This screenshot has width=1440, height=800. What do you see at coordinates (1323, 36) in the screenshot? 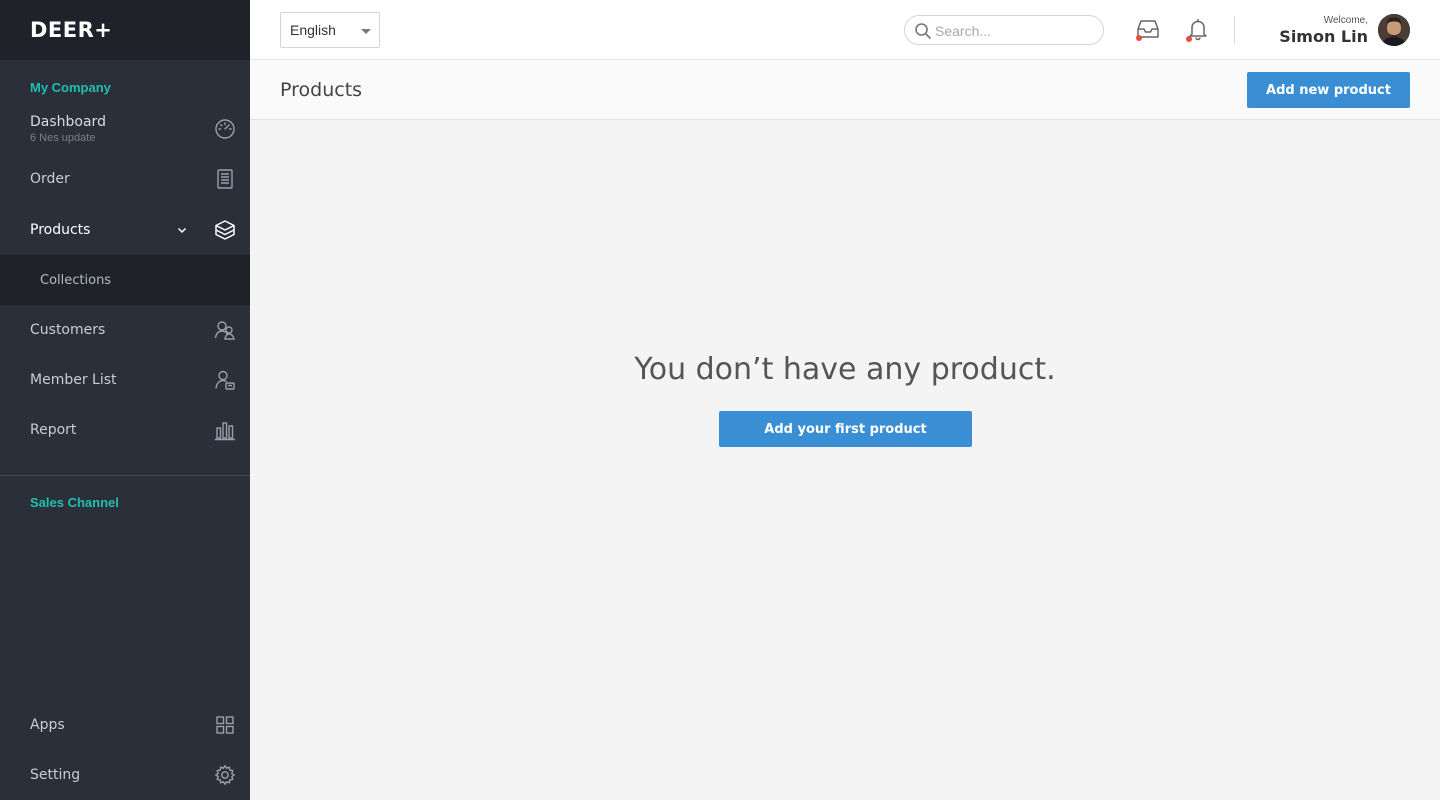
I see `user-name: Simon Lin` at bounding box center [1323, 36].